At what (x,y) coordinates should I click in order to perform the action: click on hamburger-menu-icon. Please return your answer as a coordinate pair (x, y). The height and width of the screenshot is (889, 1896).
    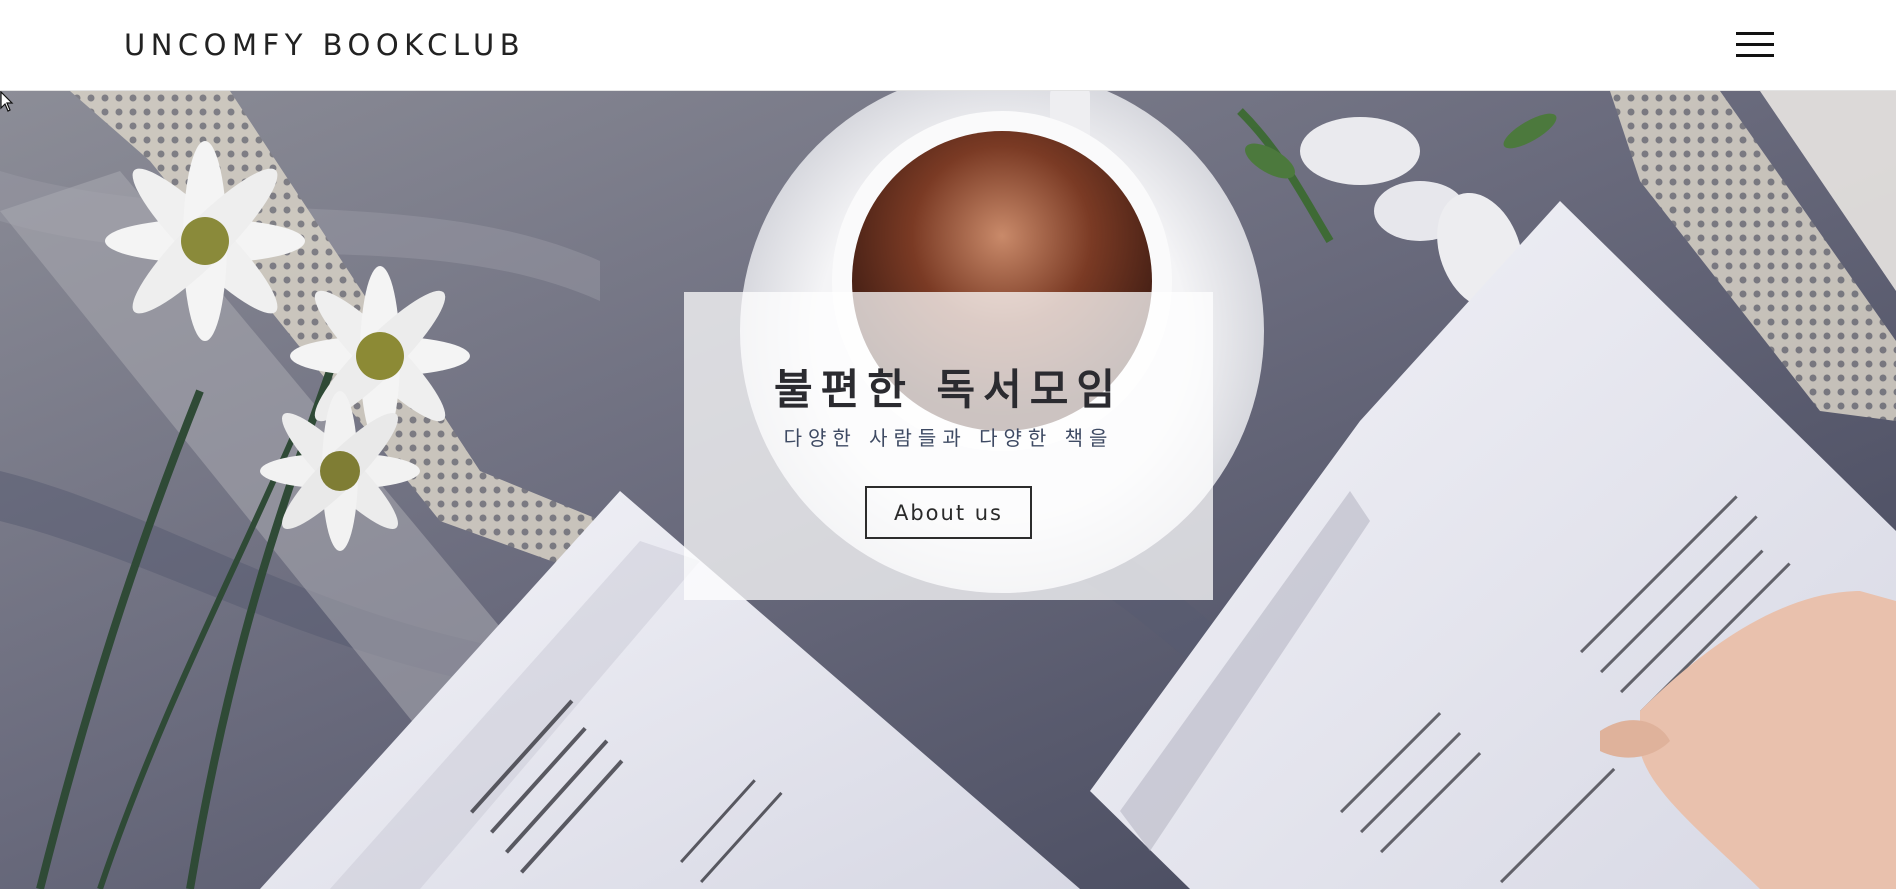
    Looking at the image, I should click on (1754, 45).